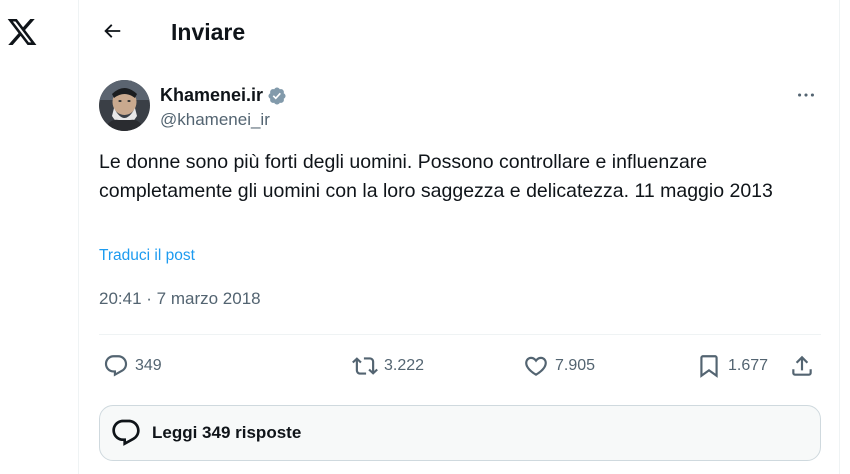  Describe the element at coordinates (460, 334) in the screenshot. I see `divider` at that location.